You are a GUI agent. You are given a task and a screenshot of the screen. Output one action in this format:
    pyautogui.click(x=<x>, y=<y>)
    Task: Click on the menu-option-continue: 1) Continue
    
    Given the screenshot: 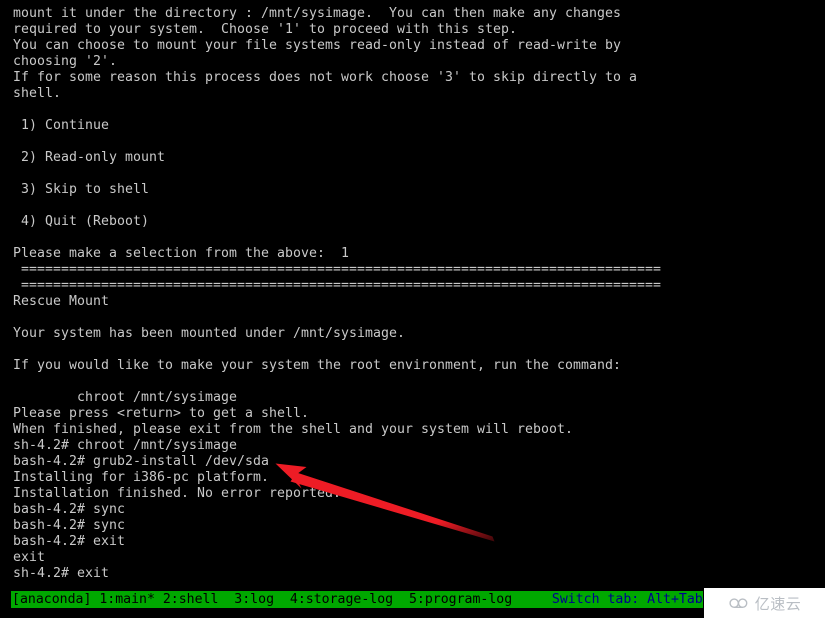 What is the action you would take?
    pyautogui.click(x=419, y=126)
    